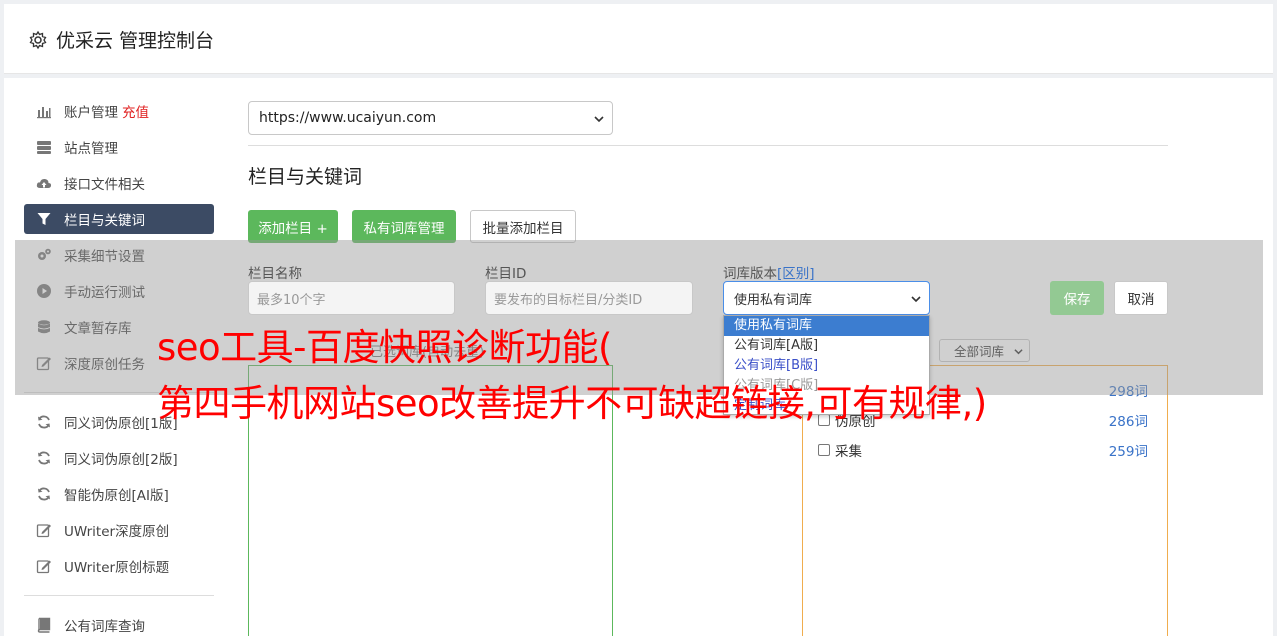 This screenshot has width=1277, height=636. What do you see at coordinates (708, 145) in the screenshot?
I see `divider` at bounding box center [708, 145].